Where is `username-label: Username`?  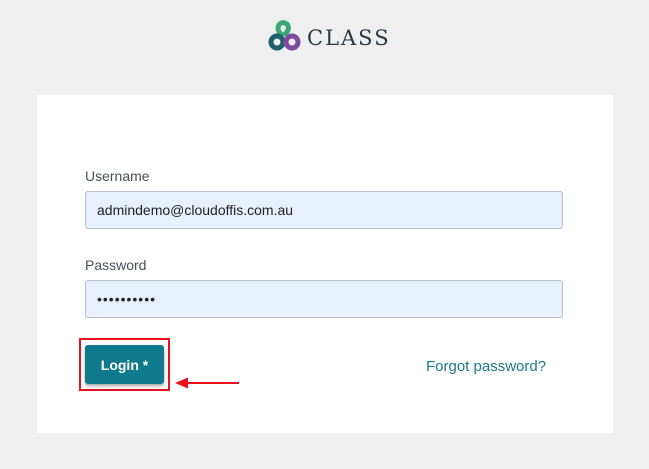
username-label: Username is located at coordinates (117, 176).